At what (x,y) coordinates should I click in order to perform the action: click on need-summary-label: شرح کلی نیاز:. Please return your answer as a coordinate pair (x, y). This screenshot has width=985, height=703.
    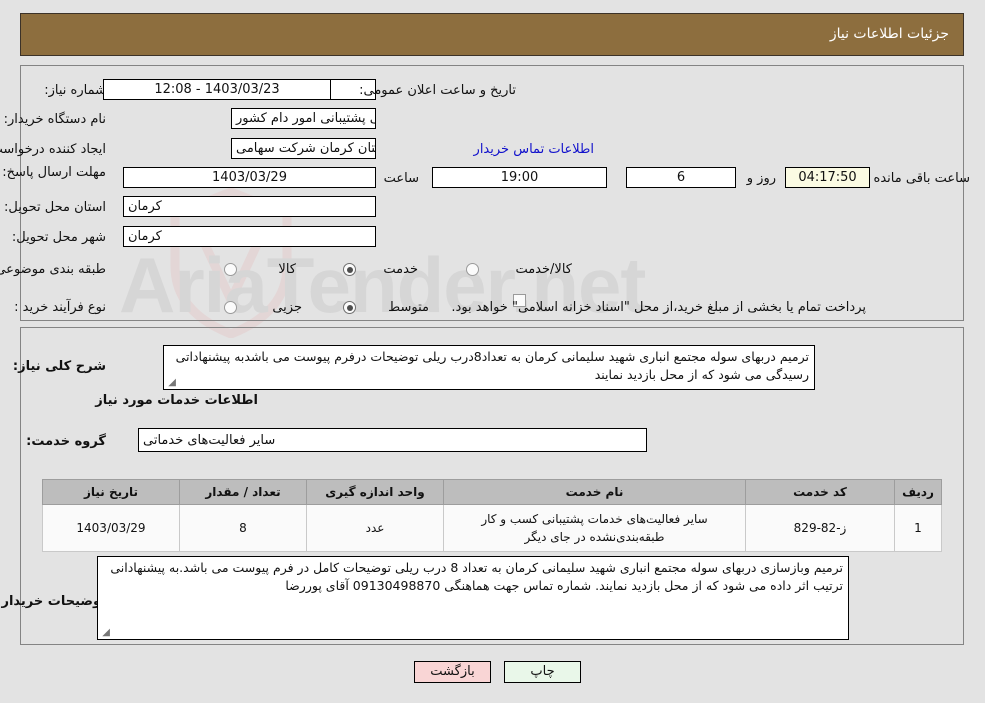
    Looking at the image, I should click on (60, 366).